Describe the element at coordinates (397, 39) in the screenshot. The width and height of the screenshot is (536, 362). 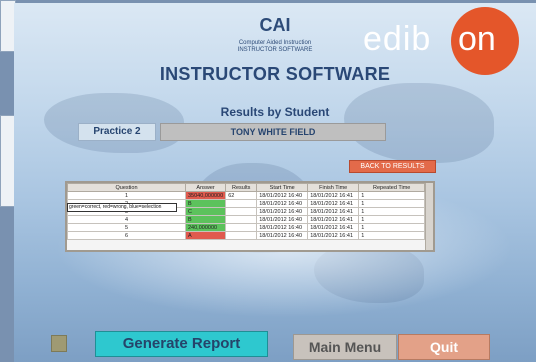
I see `brand-logo-text: edib` at that location.